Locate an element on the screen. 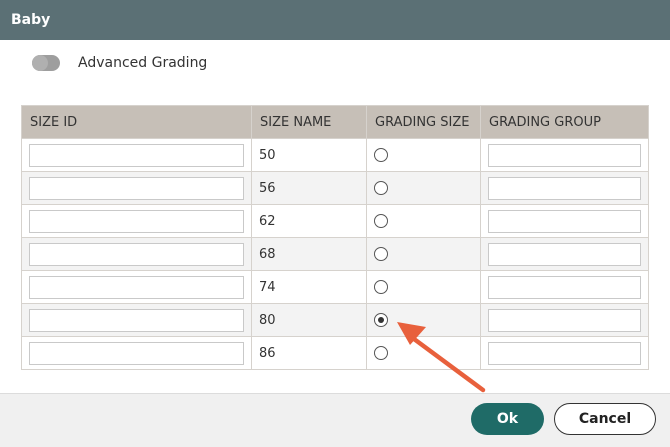 This screenshot has height=447, width=670. size-name-cell: 80 is located at coordinates (309, 320).